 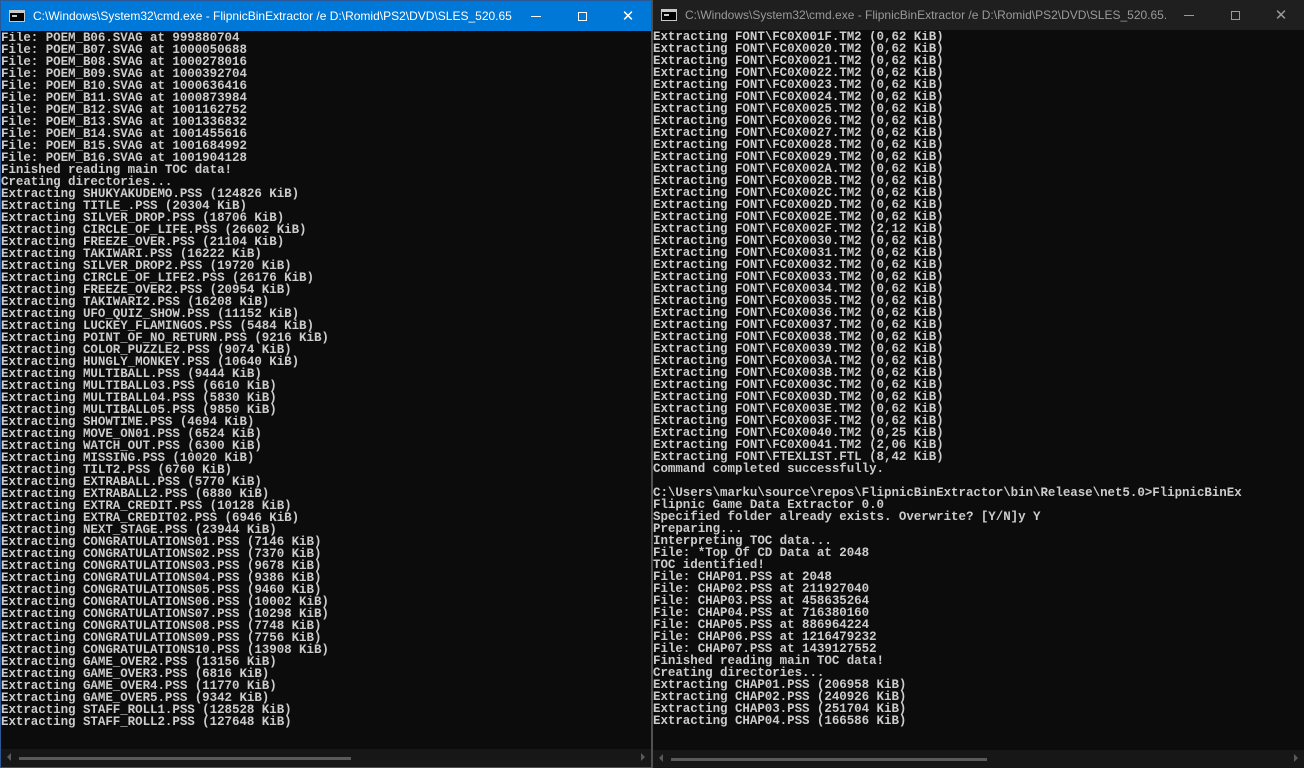 I want to click on console-line: Extracting STAFF_ROLL2.PSS (127648 KiB), so click(x=146, y=722).